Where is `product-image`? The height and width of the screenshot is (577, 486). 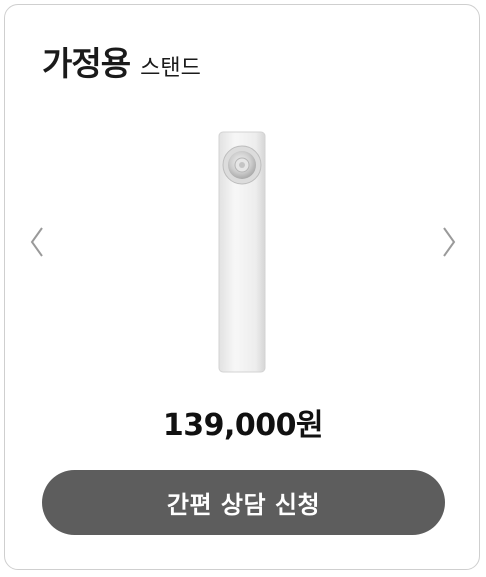
product-image is located at coordinates (243, 252).